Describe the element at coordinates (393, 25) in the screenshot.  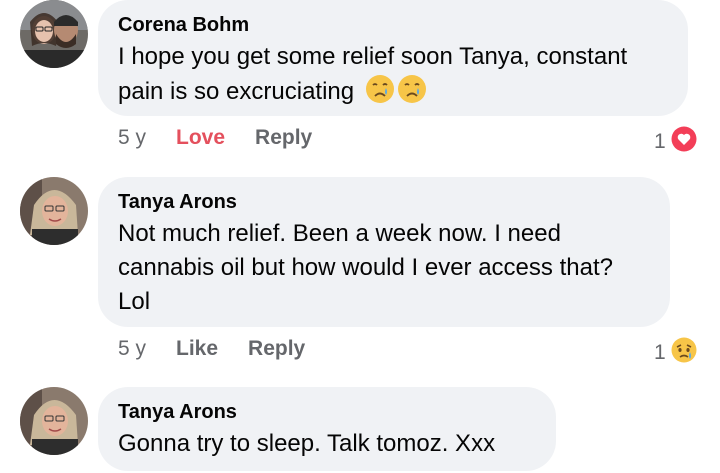
I see `comment-author: Corena Bohm` at that location.